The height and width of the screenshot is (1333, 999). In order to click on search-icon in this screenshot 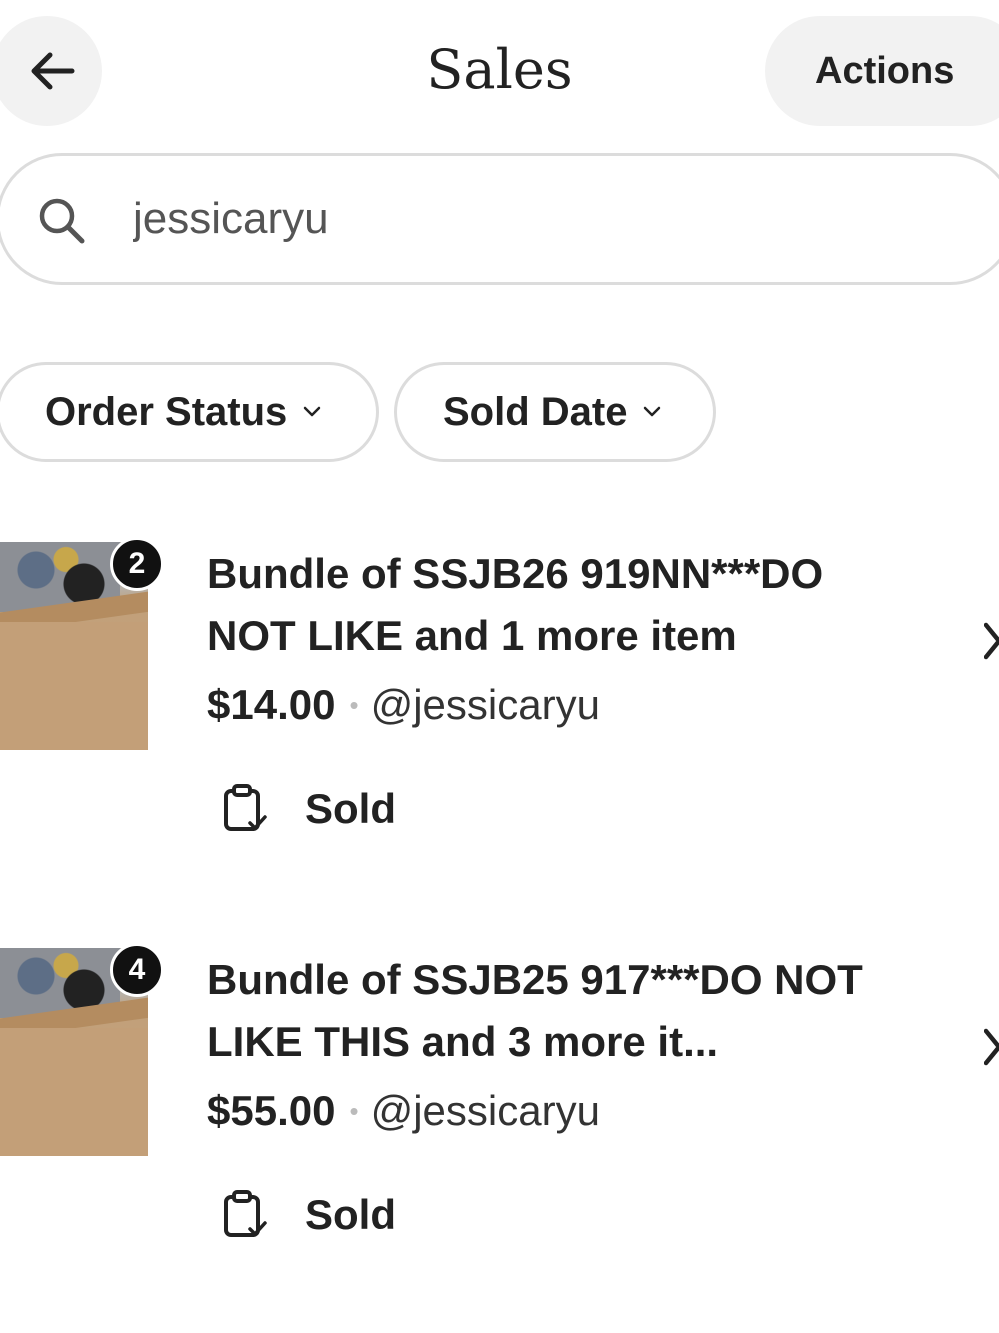, I will do `click(62, 221)`.